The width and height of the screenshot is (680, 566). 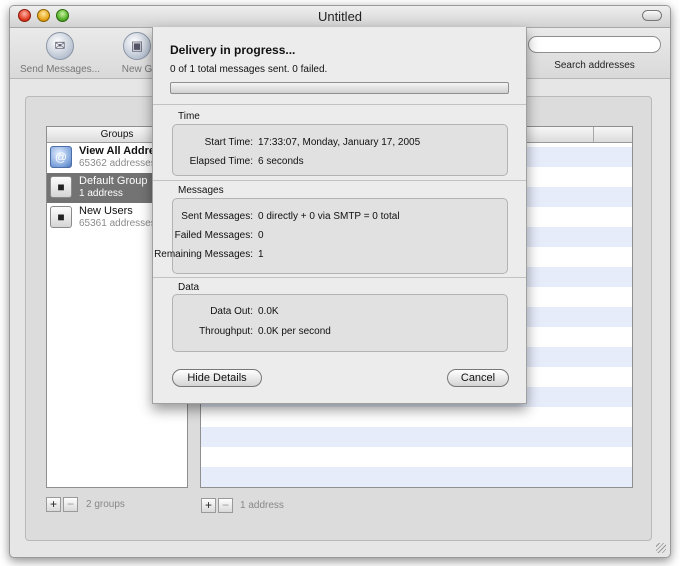 I want to click on elapsed-time-label: Elapsed Time:, so click(x=221, y=161).